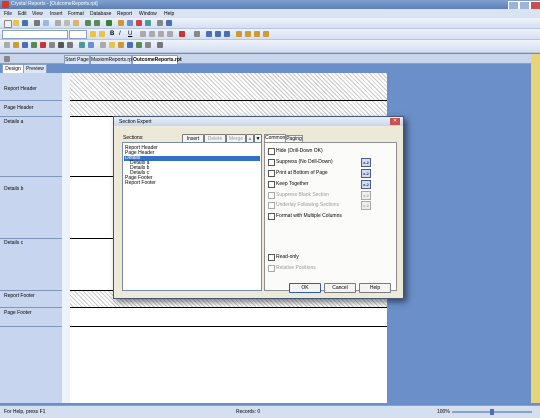 The width and height of the screenshot is (540, 418). I want to click on bold-icon: B, so click(113, 34).